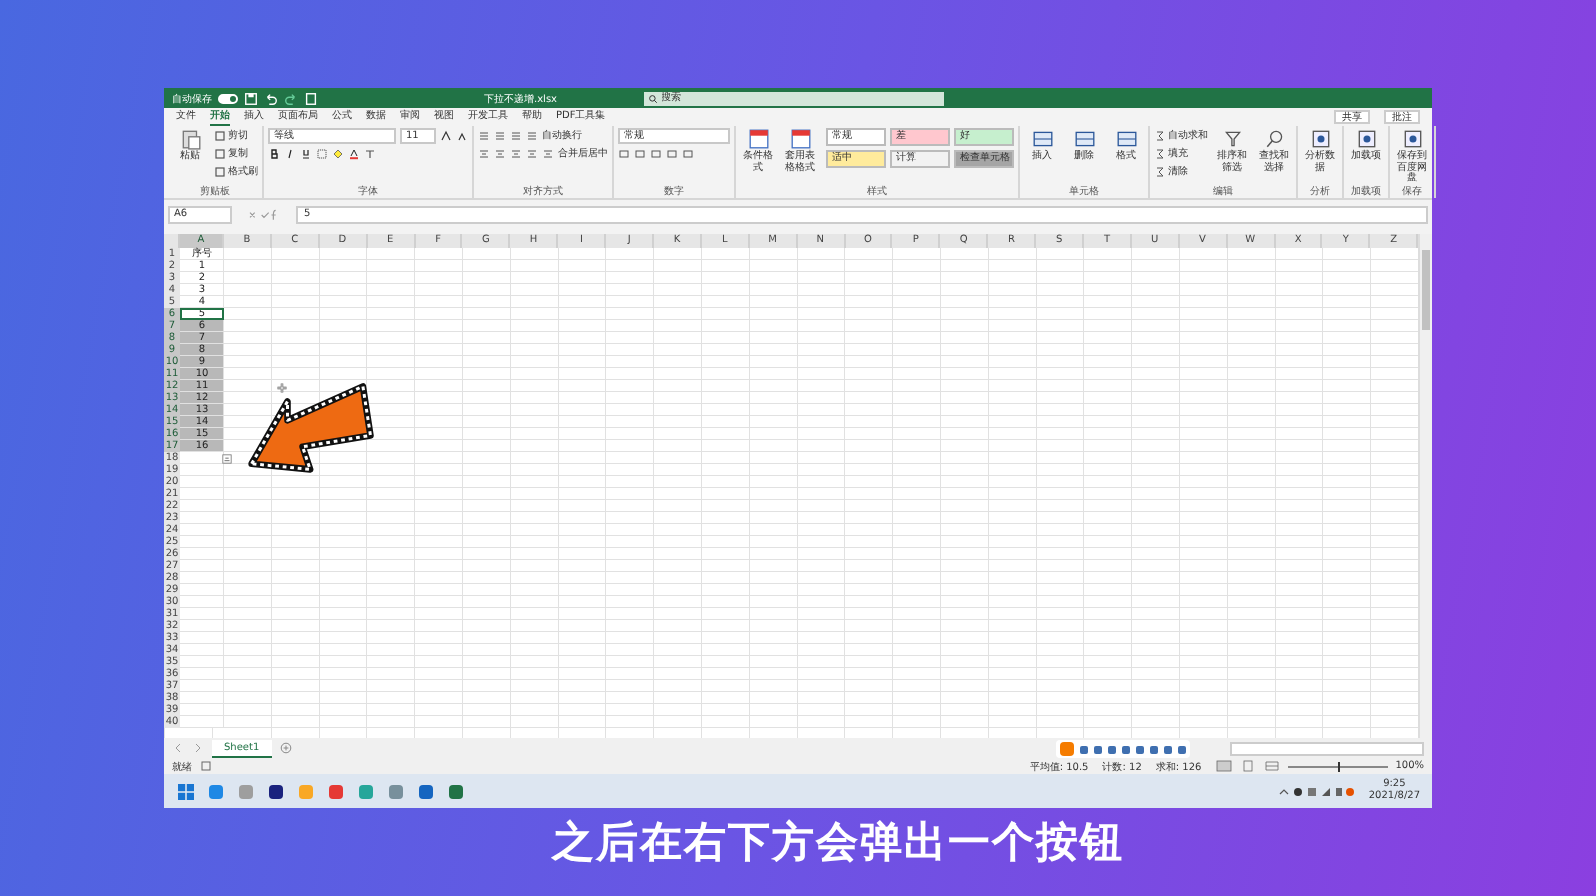 The image size is (1596, 896). I want to click on add-sheet-icon, so click(285, 748).